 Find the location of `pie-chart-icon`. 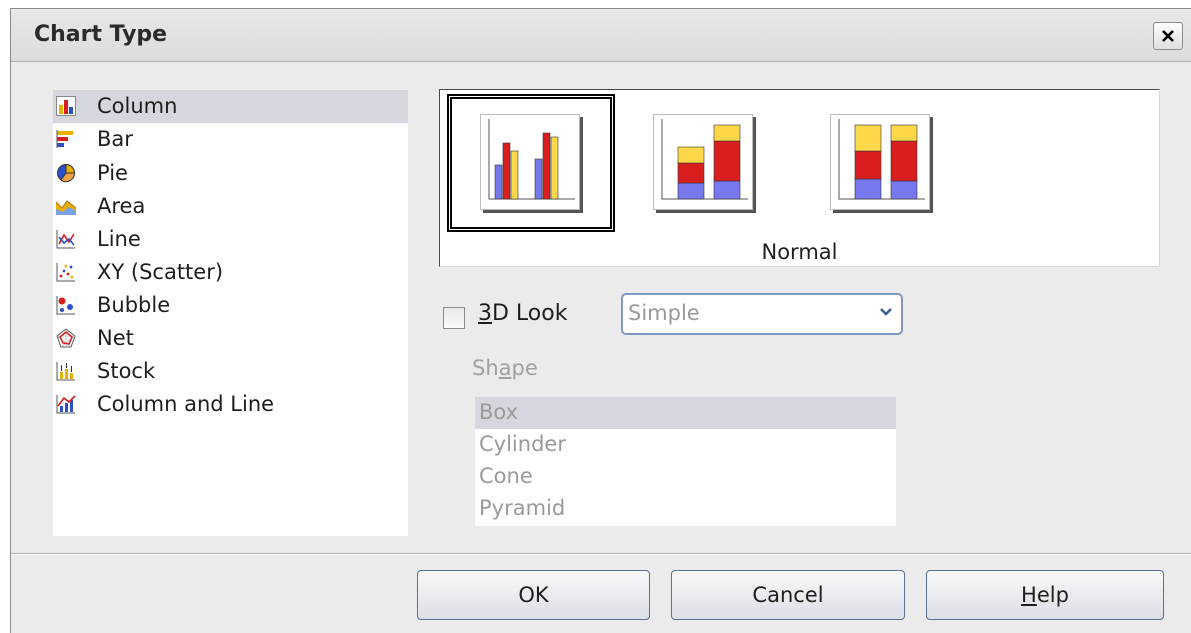

pie-chart-icon is located at coordinates (66, 173).